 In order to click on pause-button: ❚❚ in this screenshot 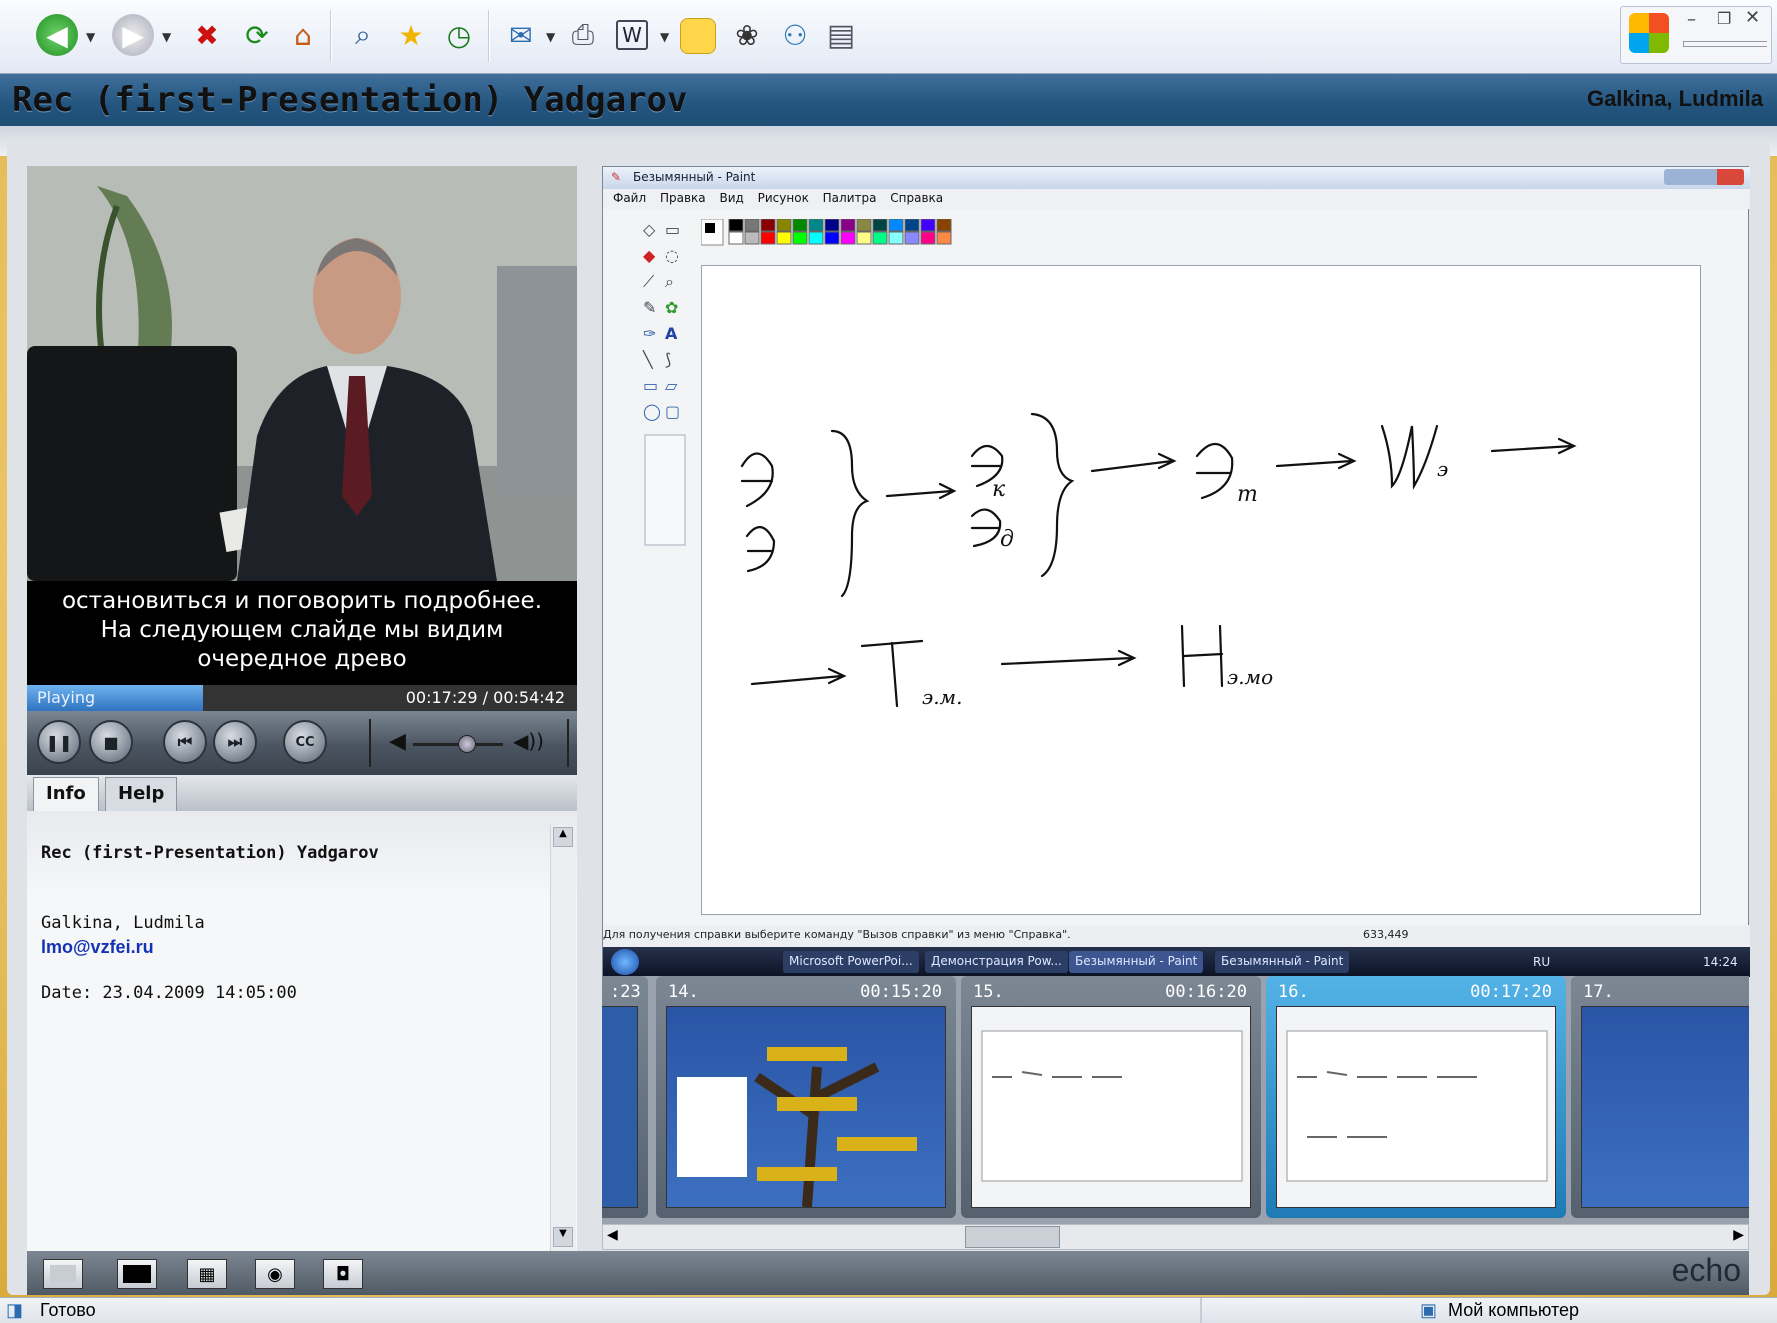, I will do `click(59, 742)`.